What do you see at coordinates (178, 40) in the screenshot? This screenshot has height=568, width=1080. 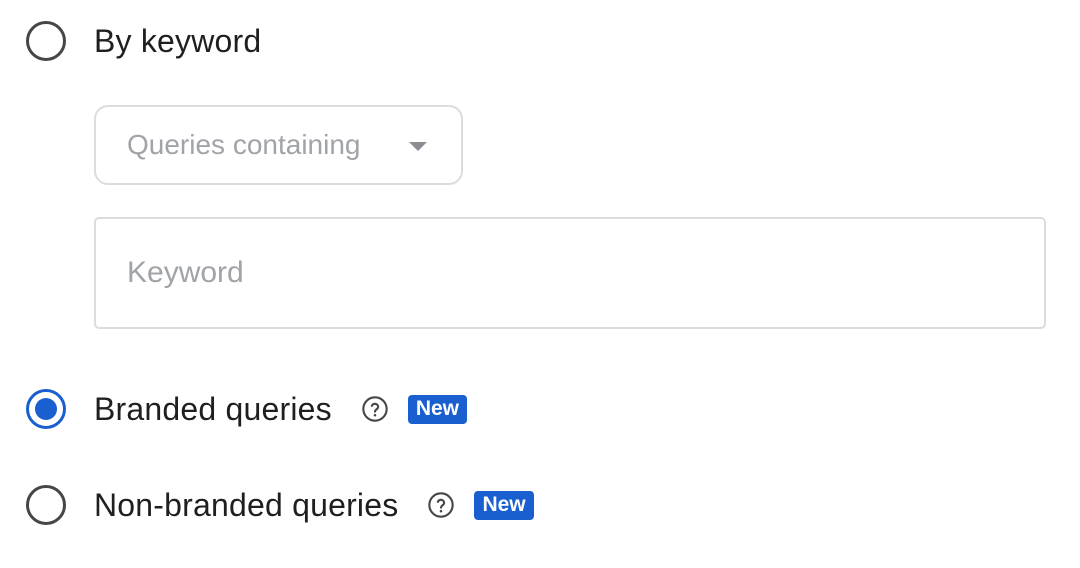 I see `by-keyword-label: By keyword` at bounding box center [178, 40].